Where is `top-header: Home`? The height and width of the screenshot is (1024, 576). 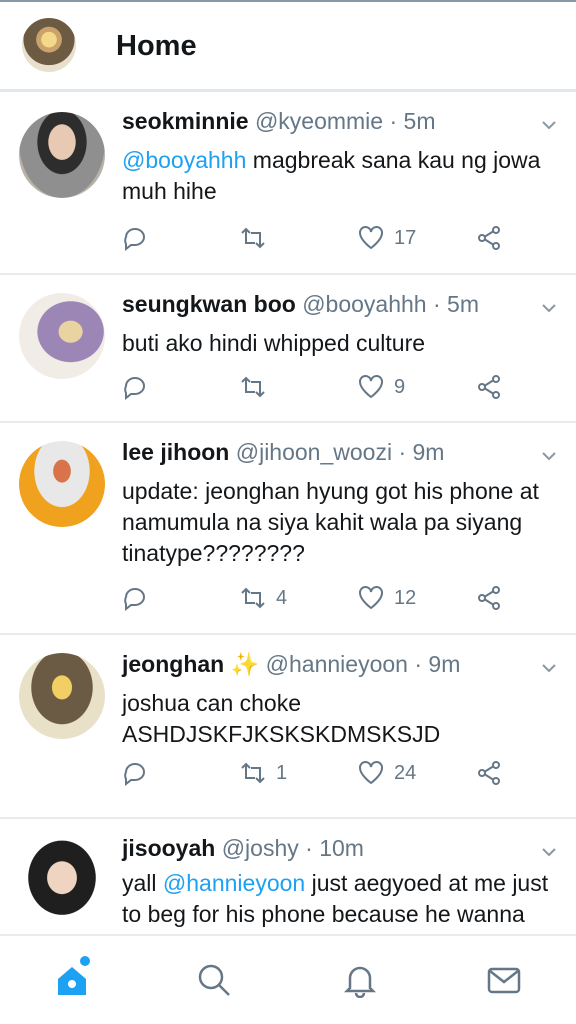
top-header: Home is located at coordinates (288, 46).